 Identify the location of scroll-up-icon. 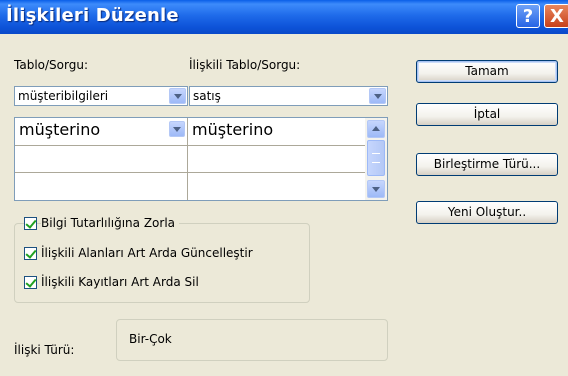
(376, 129).